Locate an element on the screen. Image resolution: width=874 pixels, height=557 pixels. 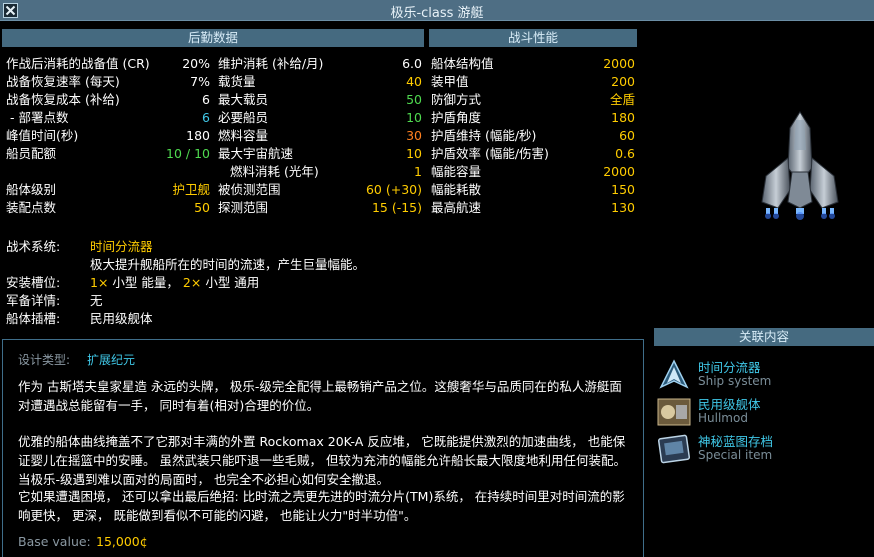
stat-row: 装配点数 50 is located at coordinates (108, 208).